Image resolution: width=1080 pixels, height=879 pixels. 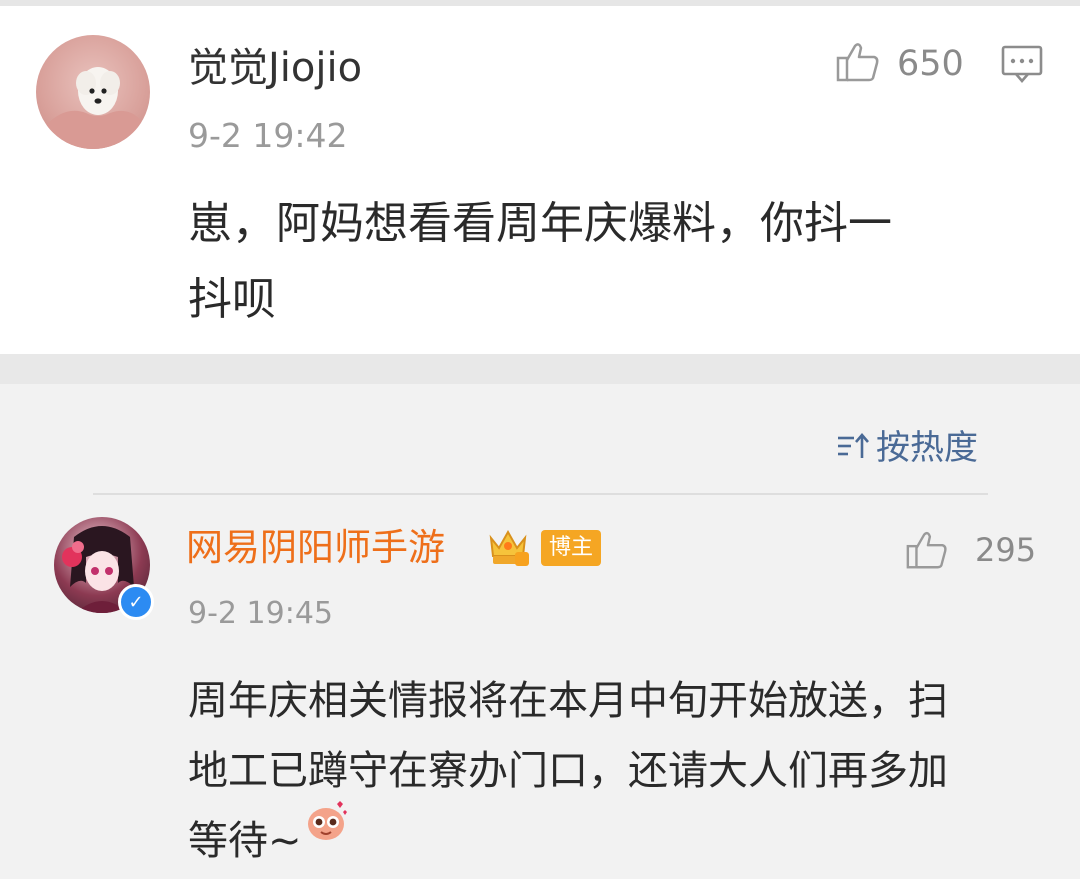 I want to click on sort-label: 按热度, so click(x=927, y=448).